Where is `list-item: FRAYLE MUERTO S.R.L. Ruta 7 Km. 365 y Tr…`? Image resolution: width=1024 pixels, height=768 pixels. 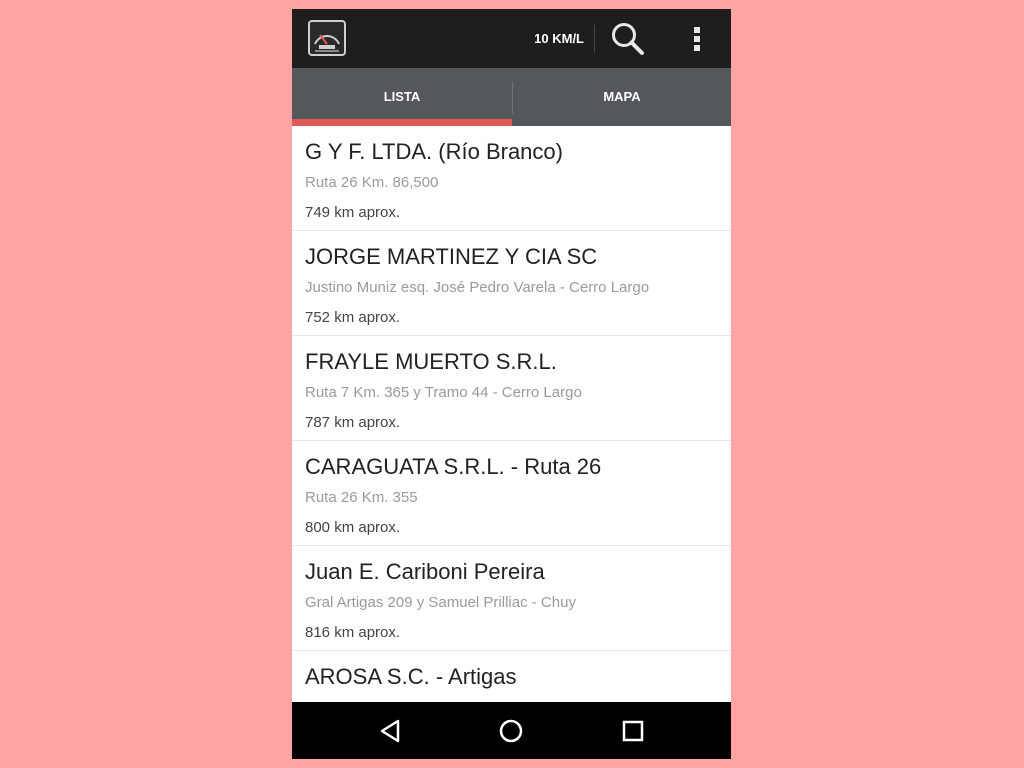
list-item: FRAYLE MUERTO S.R.L. Ruta 7 Km. 365 y Tr… is located at coordinates (511, 388).